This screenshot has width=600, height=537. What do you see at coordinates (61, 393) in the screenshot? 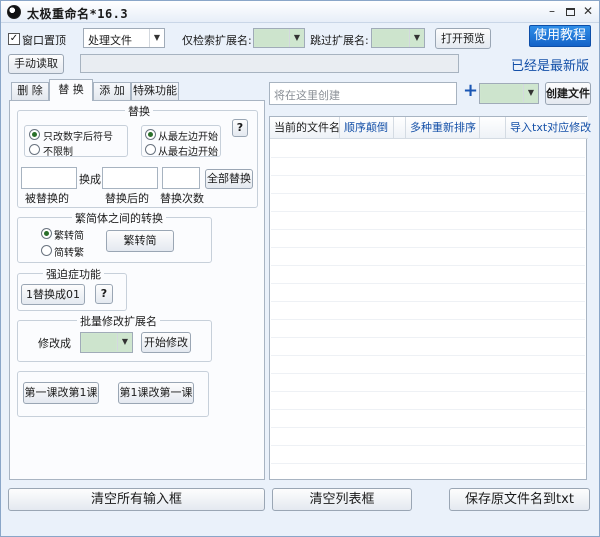
I see `chinese-to-digit-lesson-button: 第一课改第1课` at bounding box center [61, 393].